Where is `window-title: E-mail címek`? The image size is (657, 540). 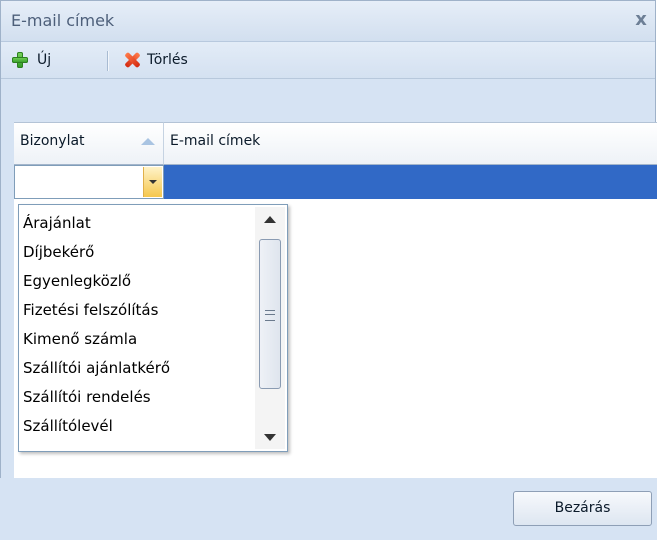 window-title: E-mail címek is located at coordinates (63, 20).